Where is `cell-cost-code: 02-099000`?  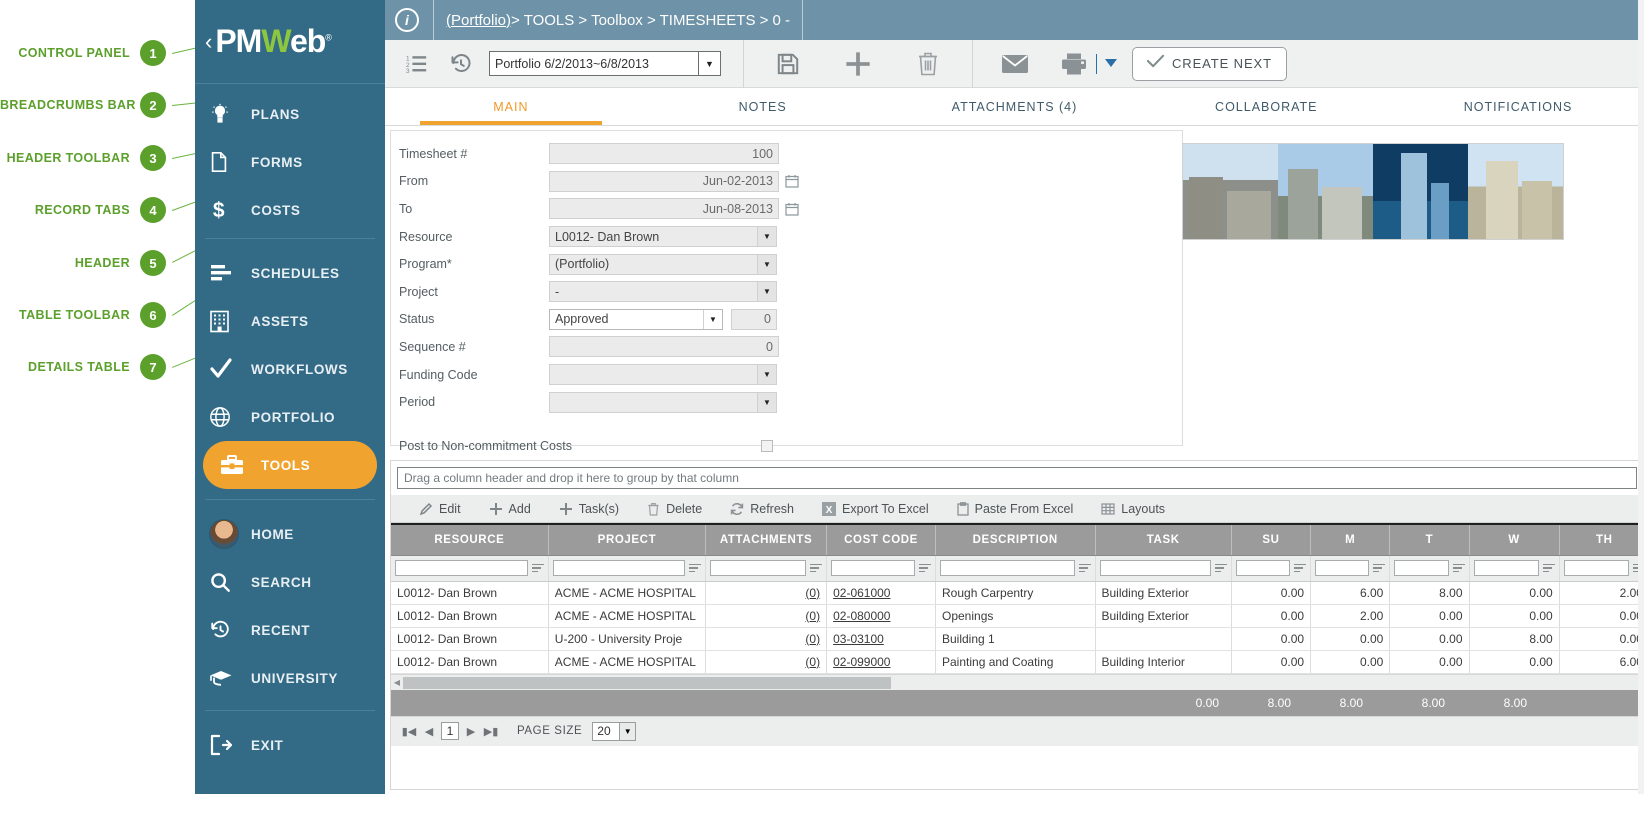 cell-cost-code: 02-099000 is located at coordinates (881, 662).